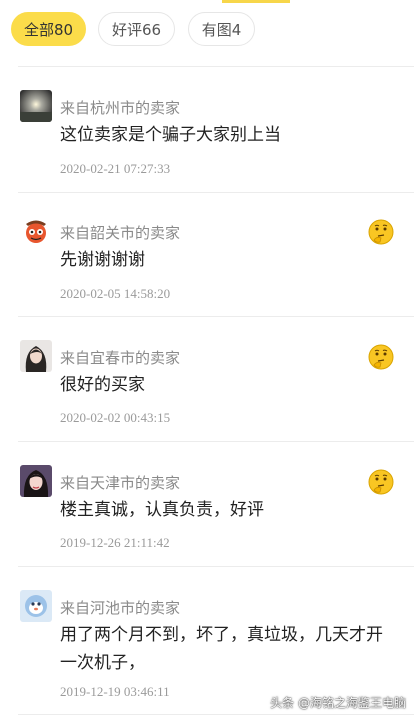 Image resolution: width=414 pixels, height=721 pixels. I want to click on review-time: 2020-02-02 00:43:15, so click(115, 417).